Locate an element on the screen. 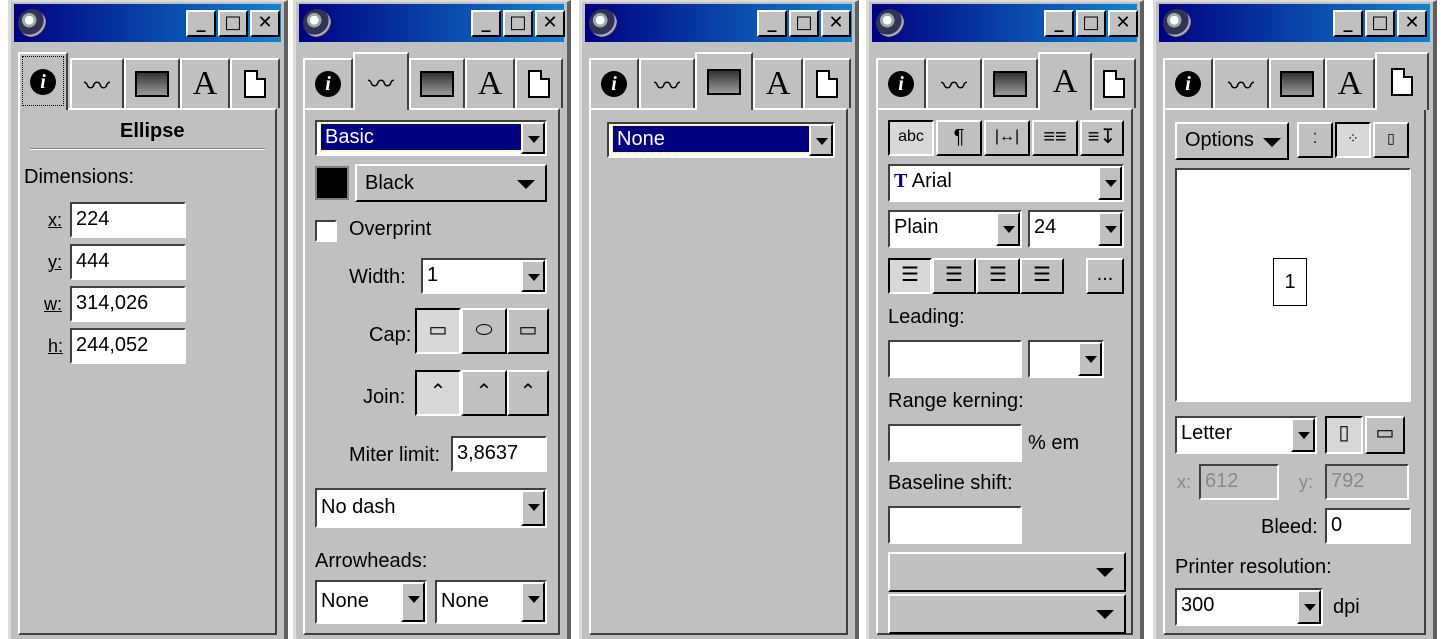  inspector-tabs: i 〰 A is located at coordinates (1296, 81).